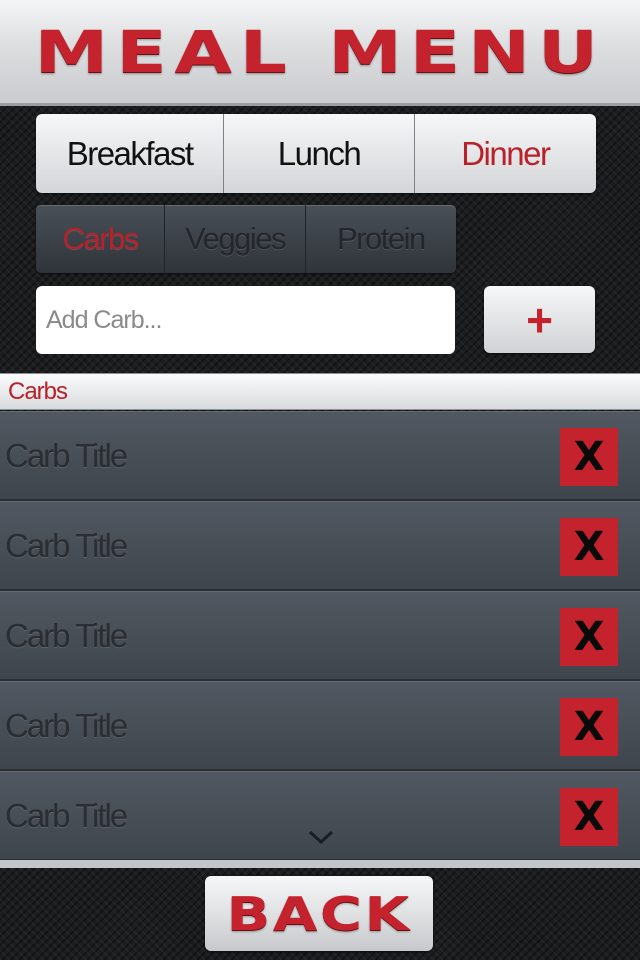 This screenshot has height=960, width=640. Describe the element at coordinates (320, 391) in the screenshot. I see `section-header: Carbs` at that location.